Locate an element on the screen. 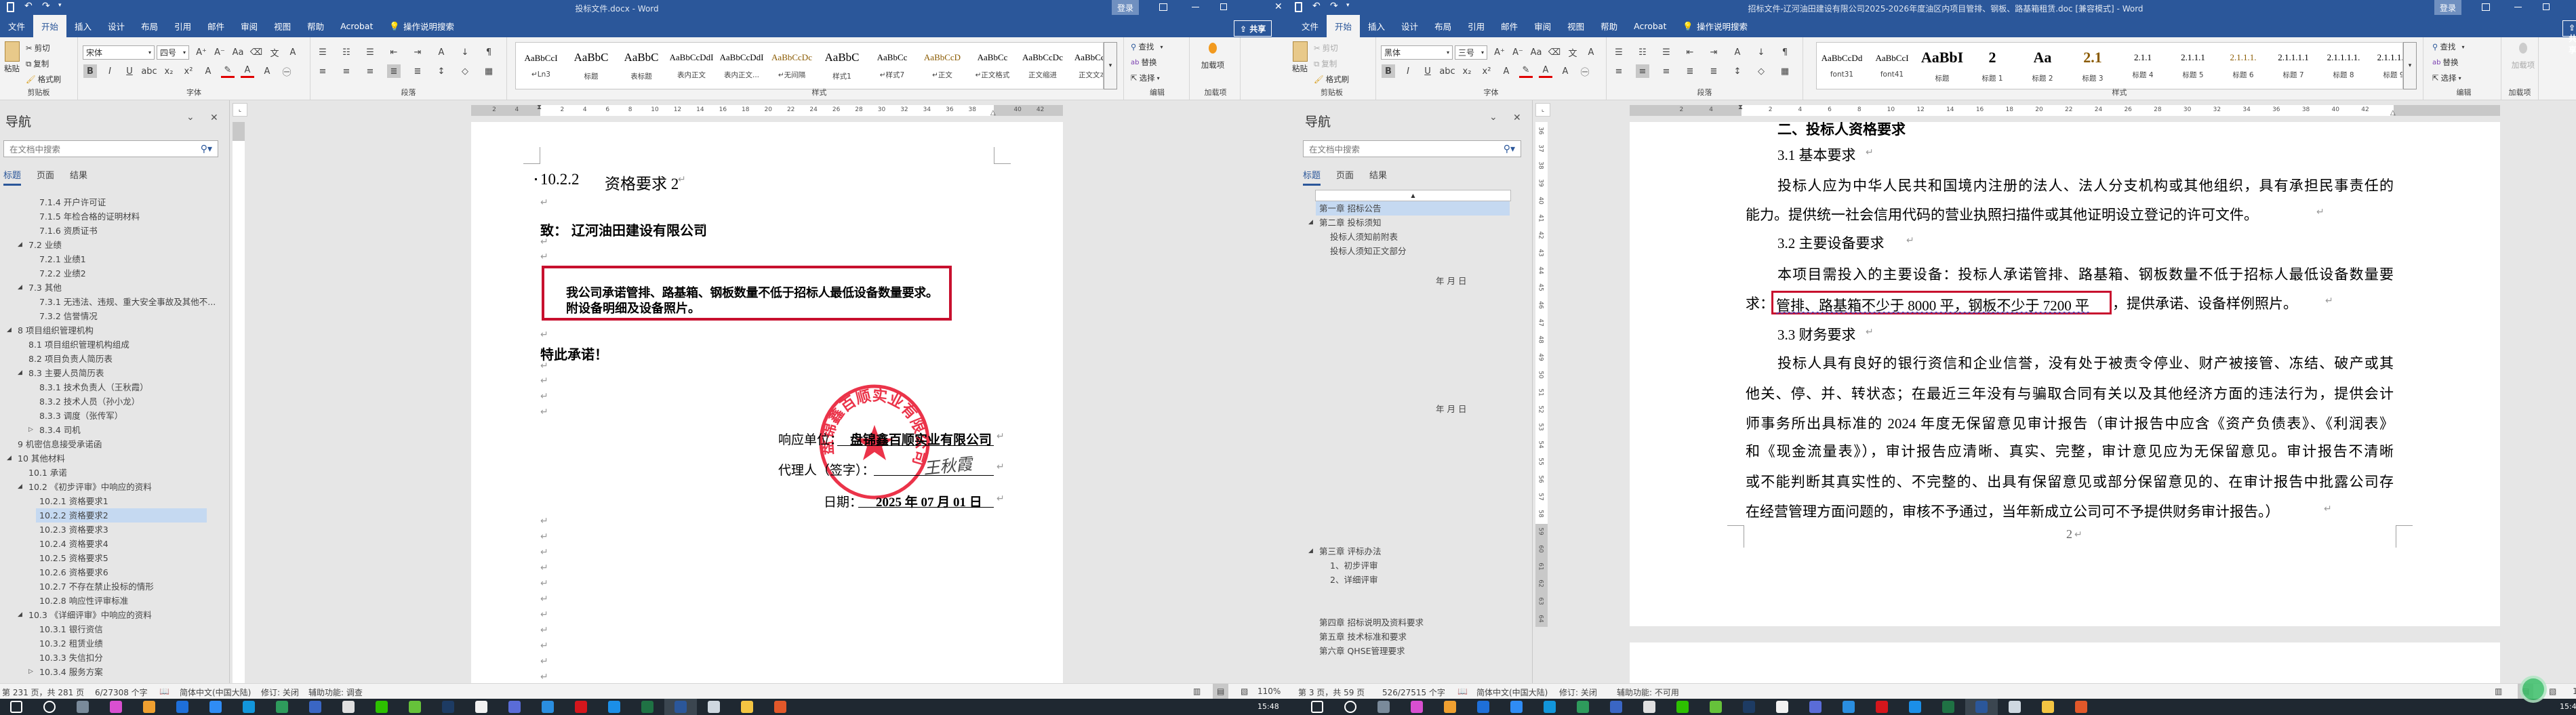 The image size is (2576, 715). phone-app-icon is located at coordinates (348, 707).